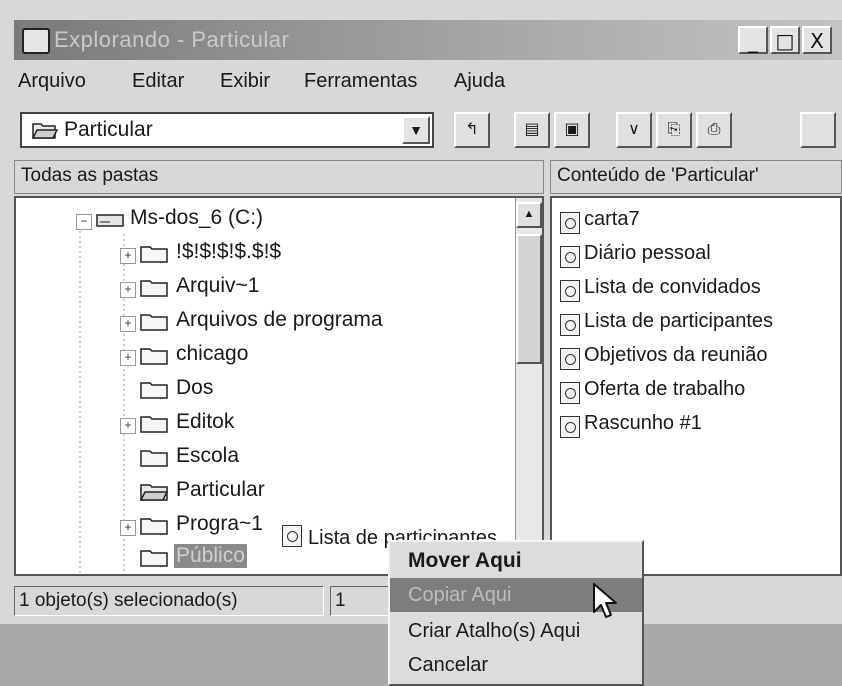  What do you see at coordinates (84, 222) in the screenshot?
I see `collapse-icon: −` at bounding box center [84, 222].